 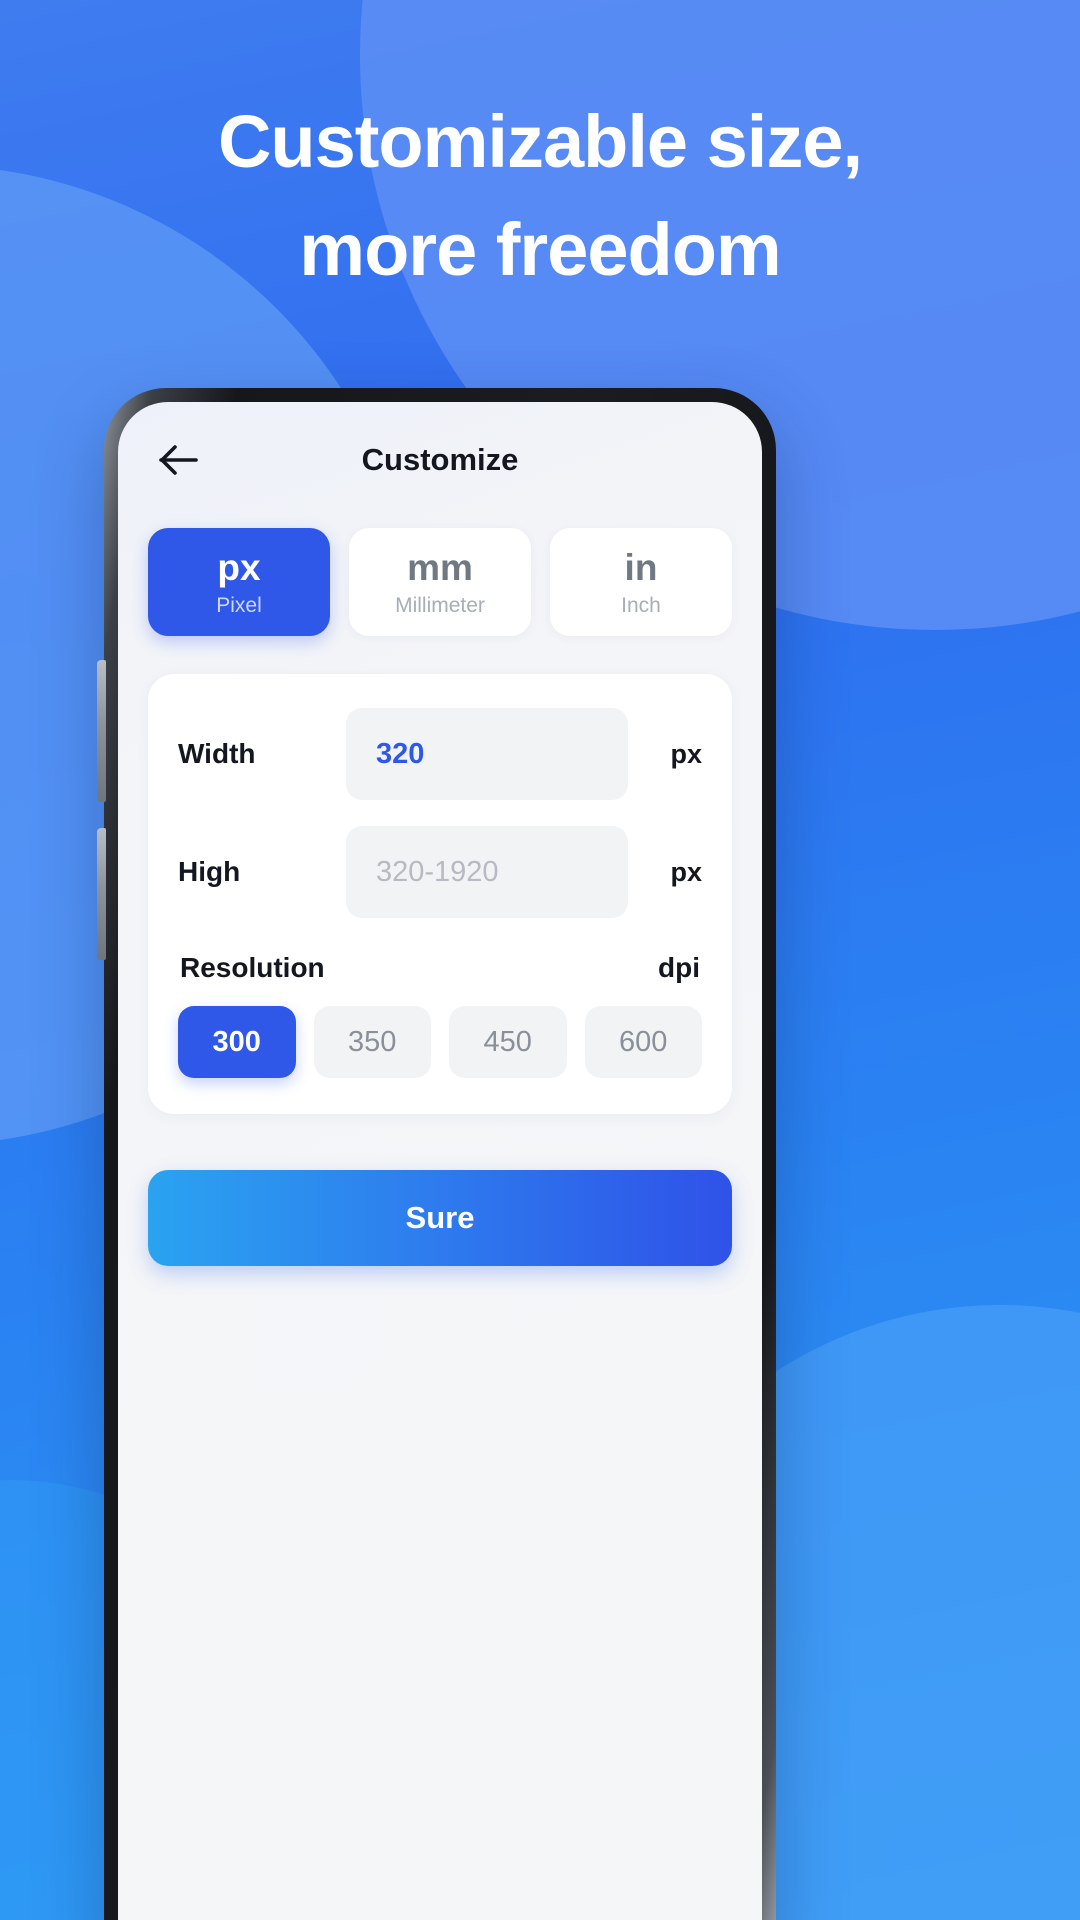 I want to click on promo-headline-line-2: more freedom, so click(x=540, y=249).